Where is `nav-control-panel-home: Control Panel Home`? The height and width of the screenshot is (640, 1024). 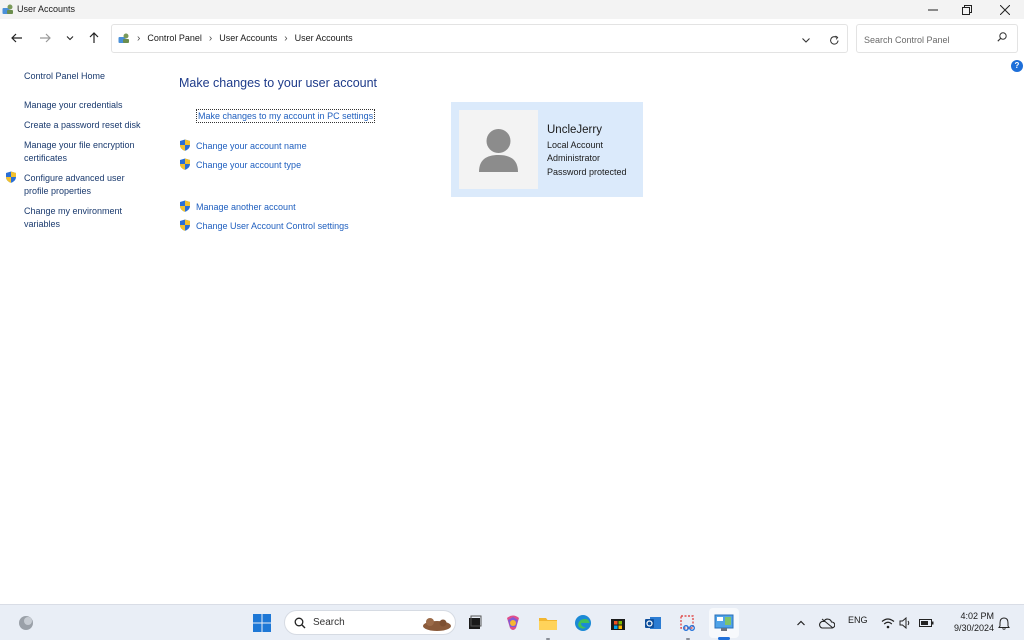 nav-control-panel-home: Control Panel Home is located at coordinates (89, 76).